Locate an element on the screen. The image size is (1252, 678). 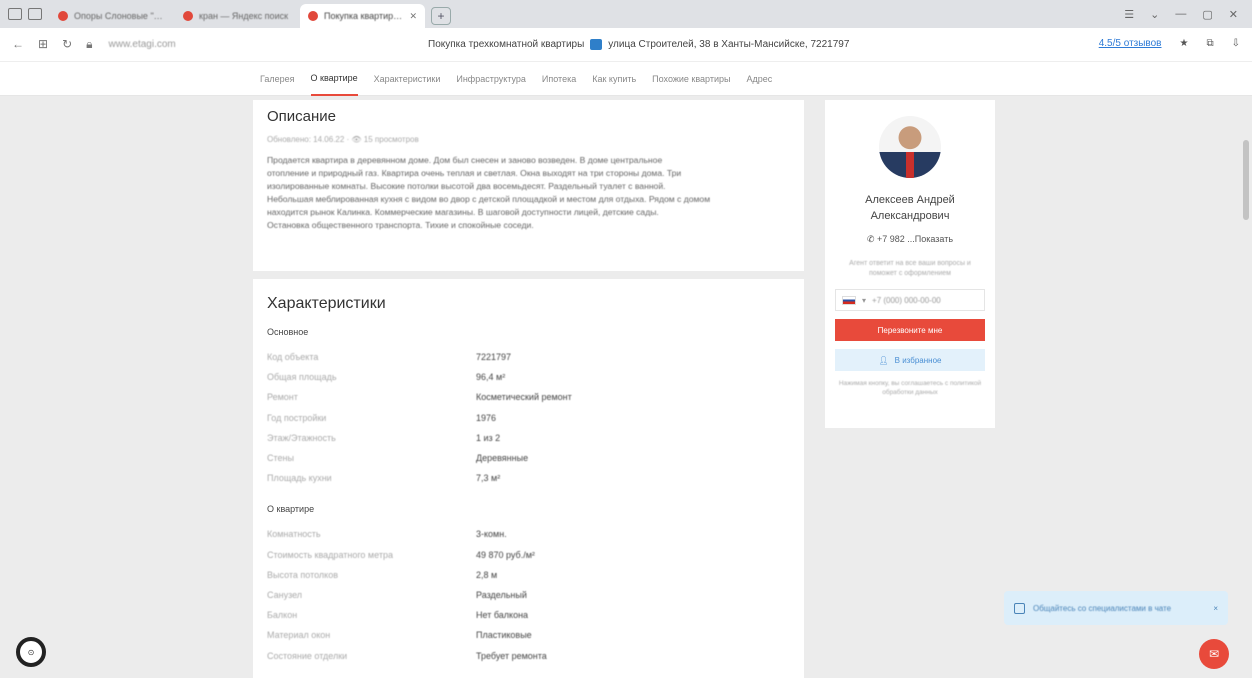
char-value: 3-комн. is located at coordinates (491, 534).